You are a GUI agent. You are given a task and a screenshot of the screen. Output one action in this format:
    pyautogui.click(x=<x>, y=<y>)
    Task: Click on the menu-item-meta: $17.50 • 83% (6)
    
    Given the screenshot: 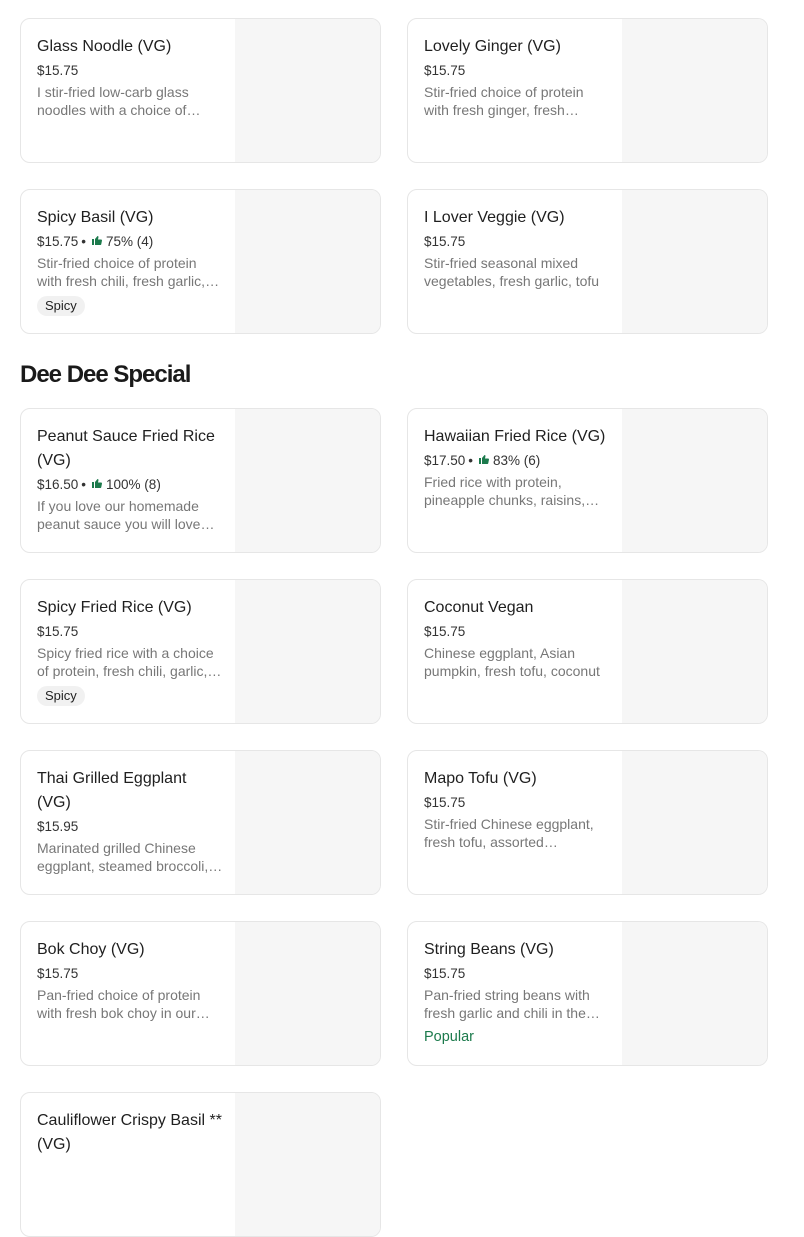 What is the action you would take?
    pyautogui.click(x=517, y=461)
    